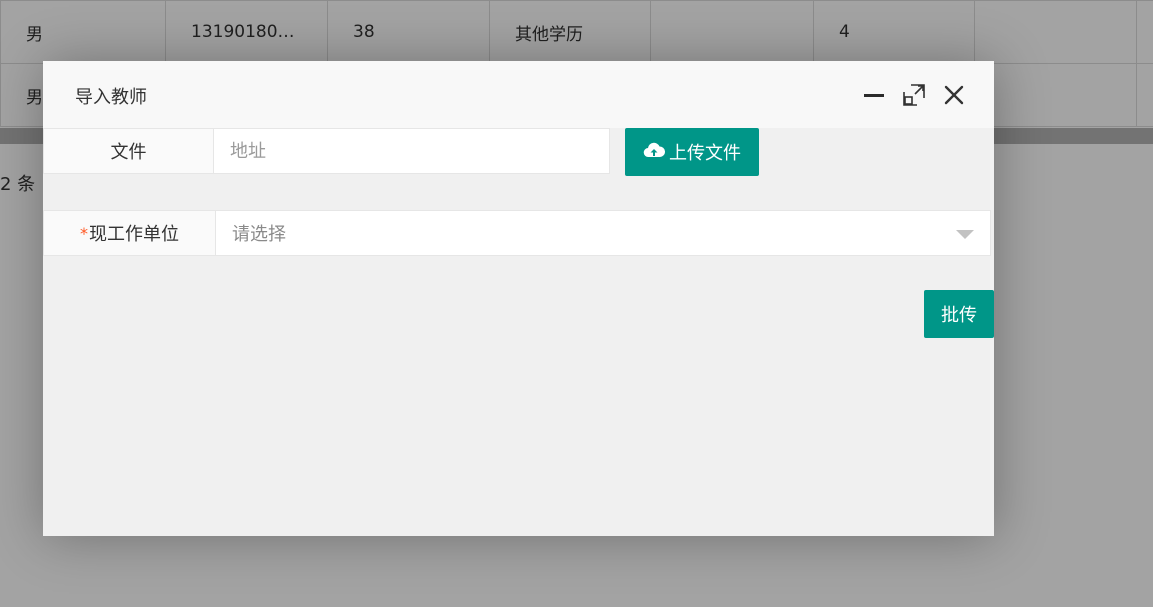 The width and height of the screenshot is (1153, 607). I want to click on upload-file-button: 上传文件, so click(692, 152).